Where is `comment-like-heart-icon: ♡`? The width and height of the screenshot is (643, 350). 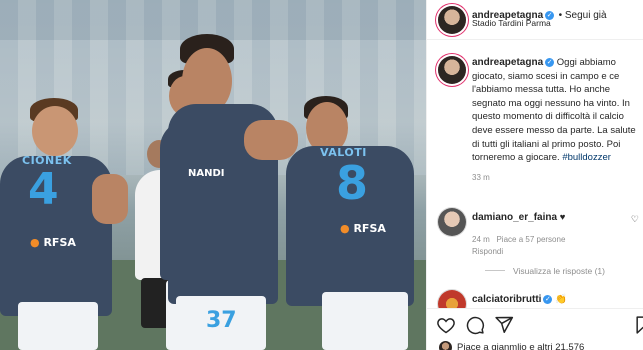
comment-like-heart-icon: ♡ is located at coordinates (635, 219).